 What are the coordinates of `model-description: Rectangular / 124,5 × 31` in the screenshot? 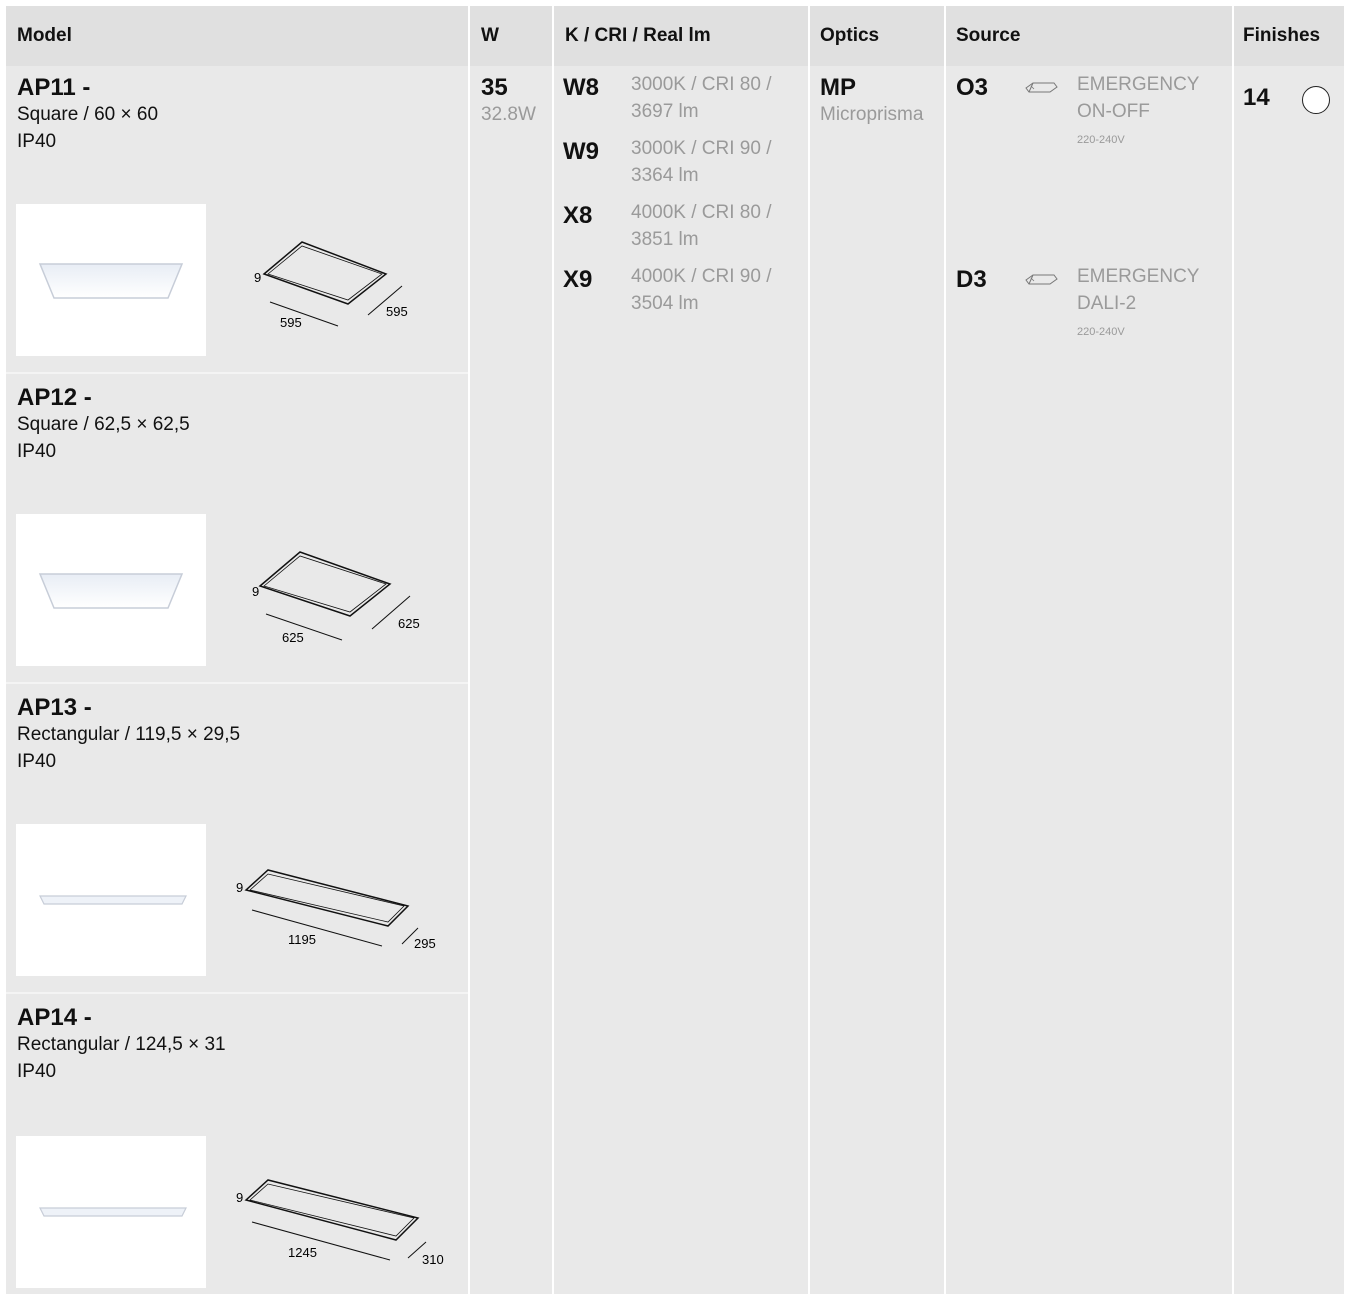 It's located at (121, 1044).